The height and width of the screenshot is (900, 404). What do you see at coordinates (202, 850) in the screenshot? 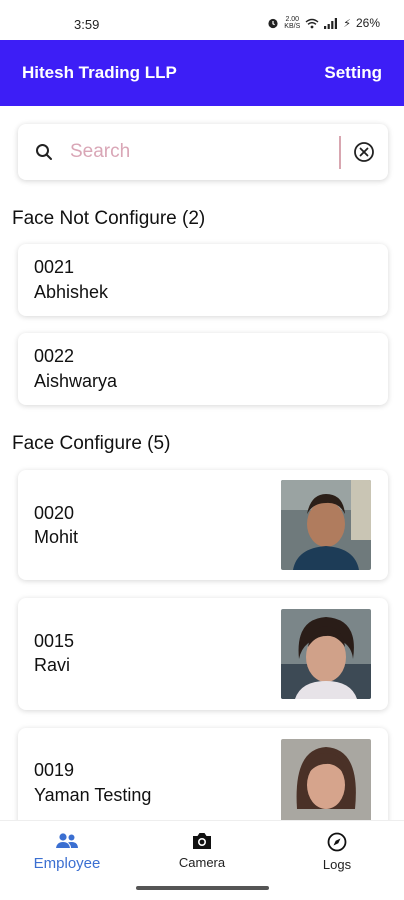
I see `nav-camera: Camera` at bounding box center [202, 850].